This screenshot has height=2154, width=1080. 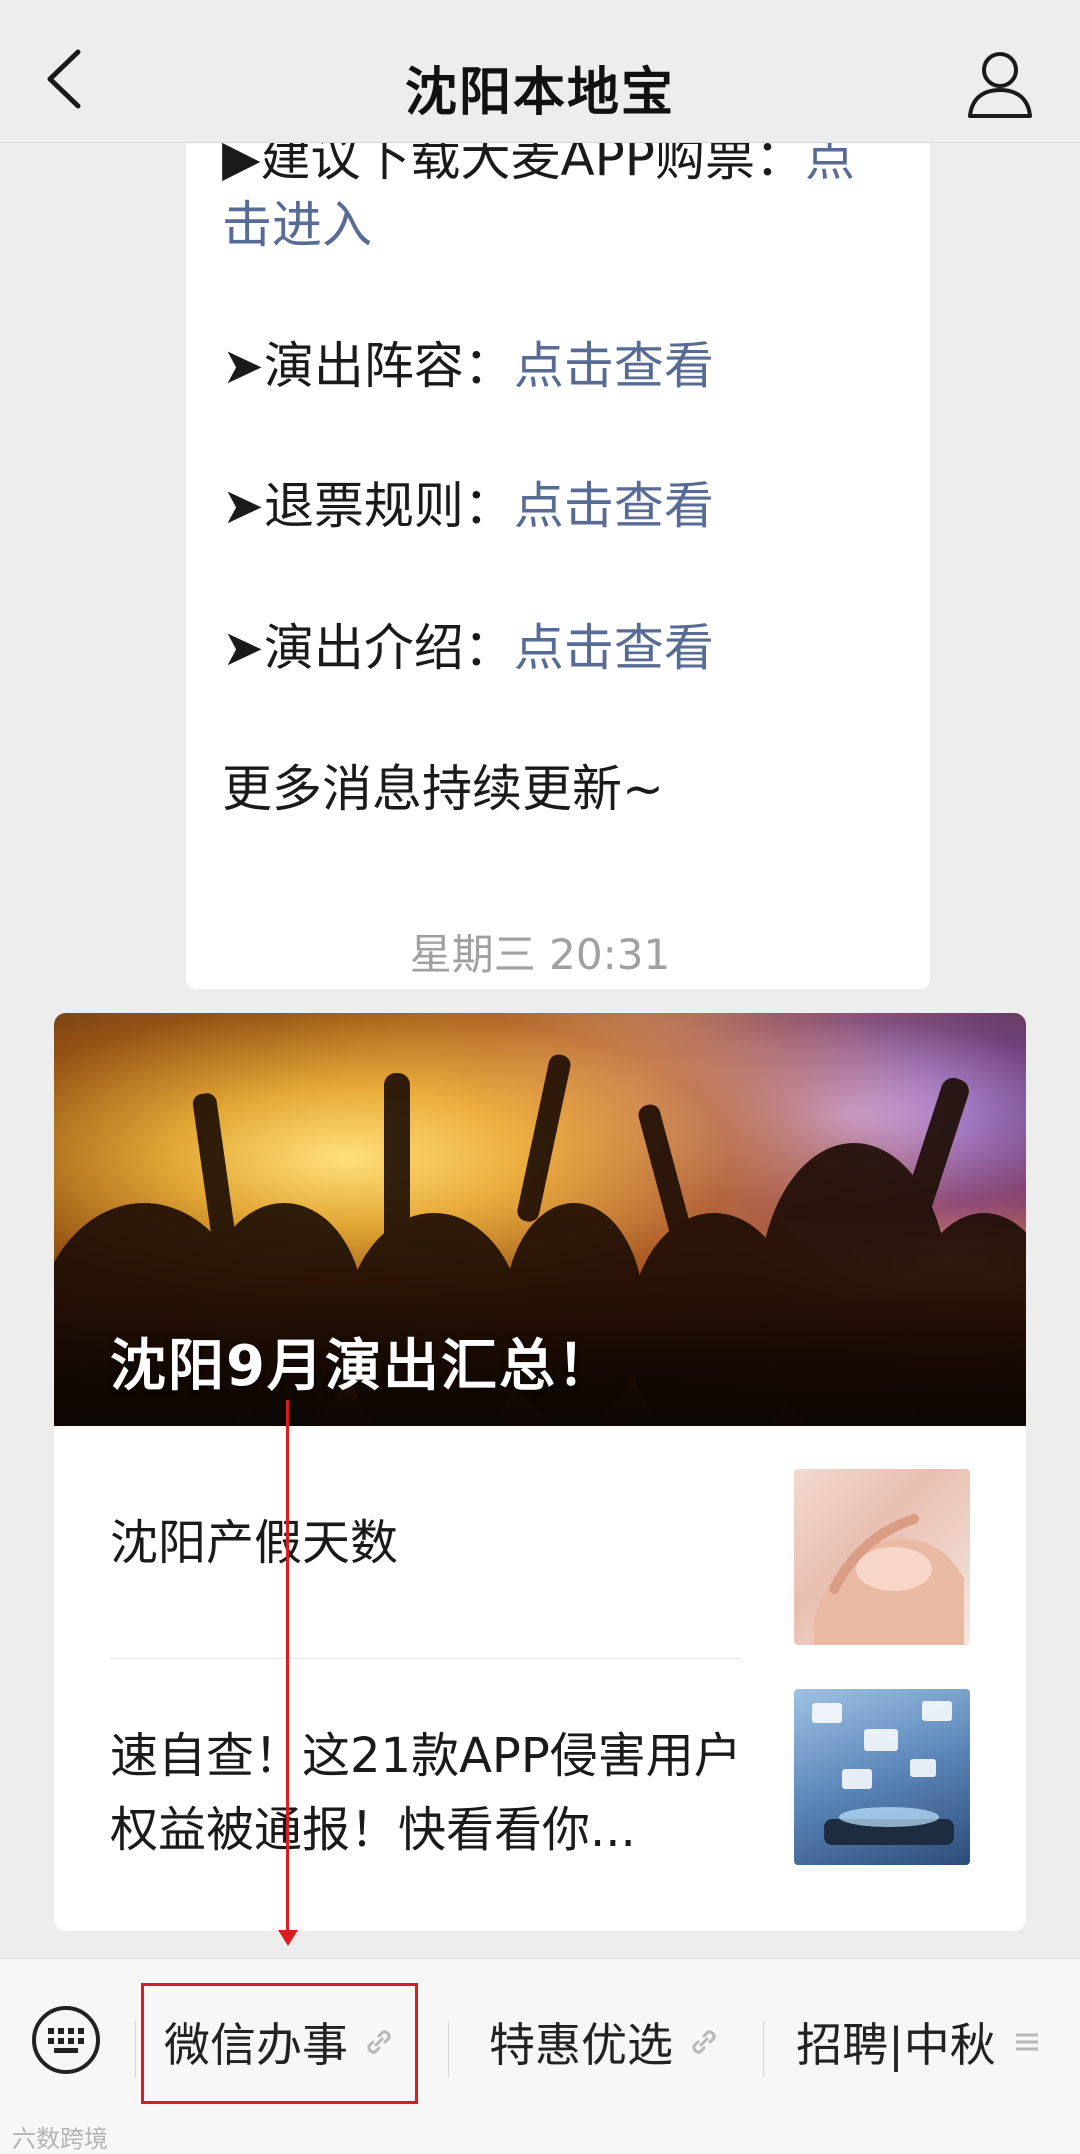 I want to click on menu-item-special-offers: 特惠优选, so click(x=605, y=2042).